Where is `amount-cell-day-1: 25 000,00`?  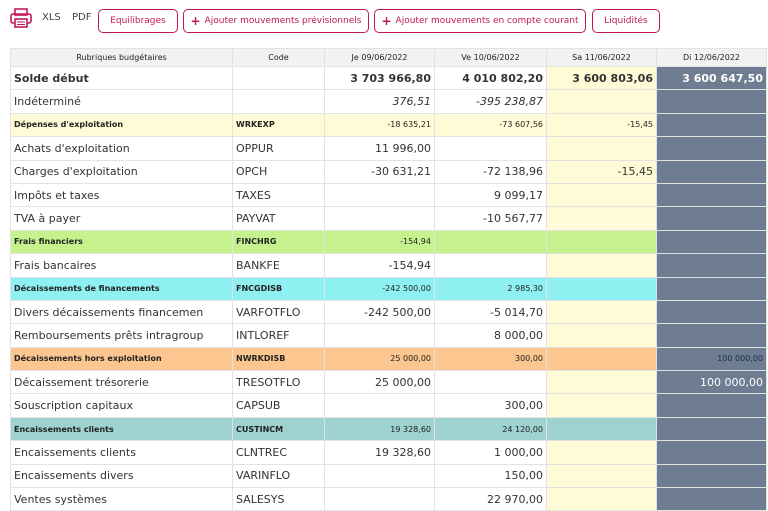 amount-cell-day-1: 25 000,00 is located at coordinates (379, 359).